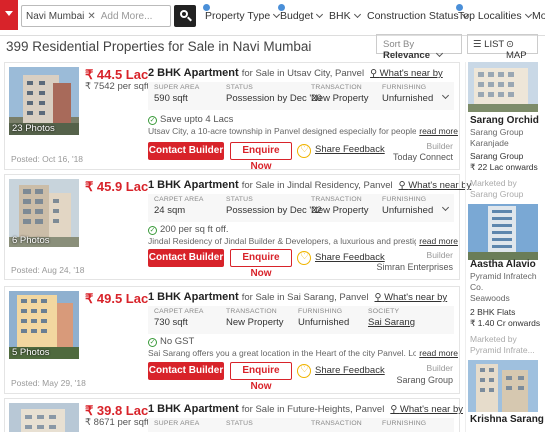 The width and height of the screenshot is (545, 432). I want to click on view-toggle: ☰ LIST ⊙ MAP, so click(502, 47).